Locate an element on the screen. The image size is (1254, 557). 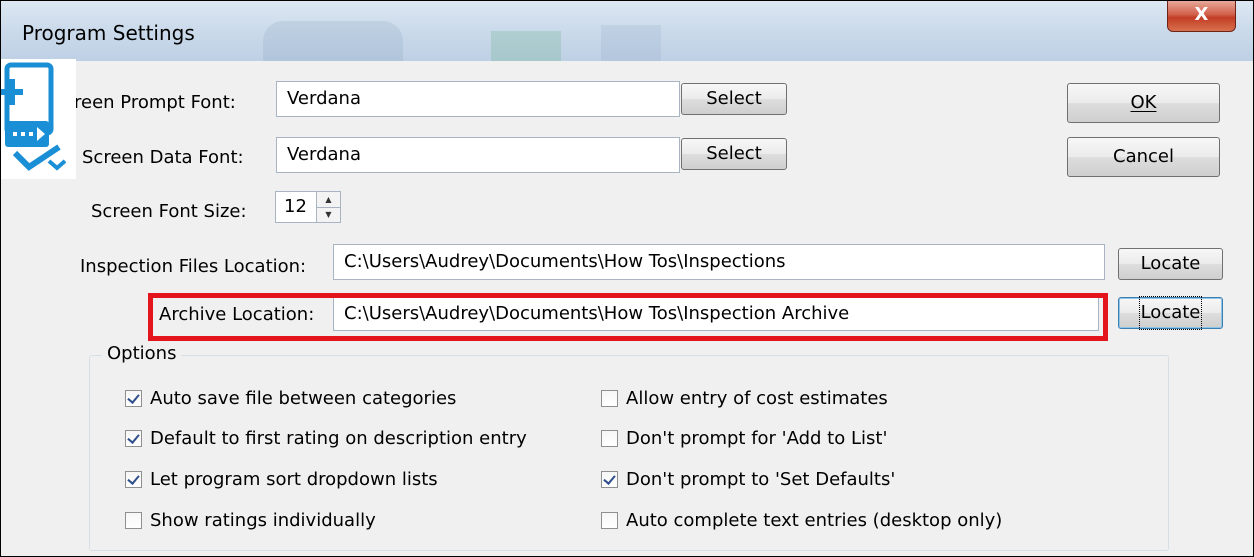
option-label: Don't prompt to 'Set Defaults' is located at coordinates (761, 479).